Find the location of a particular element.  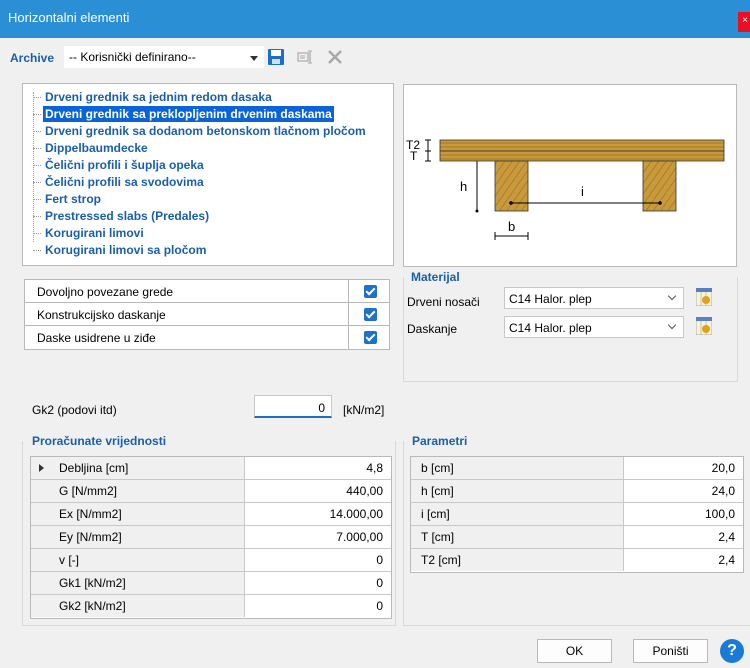

top-board is located at coordinates (582, 145).